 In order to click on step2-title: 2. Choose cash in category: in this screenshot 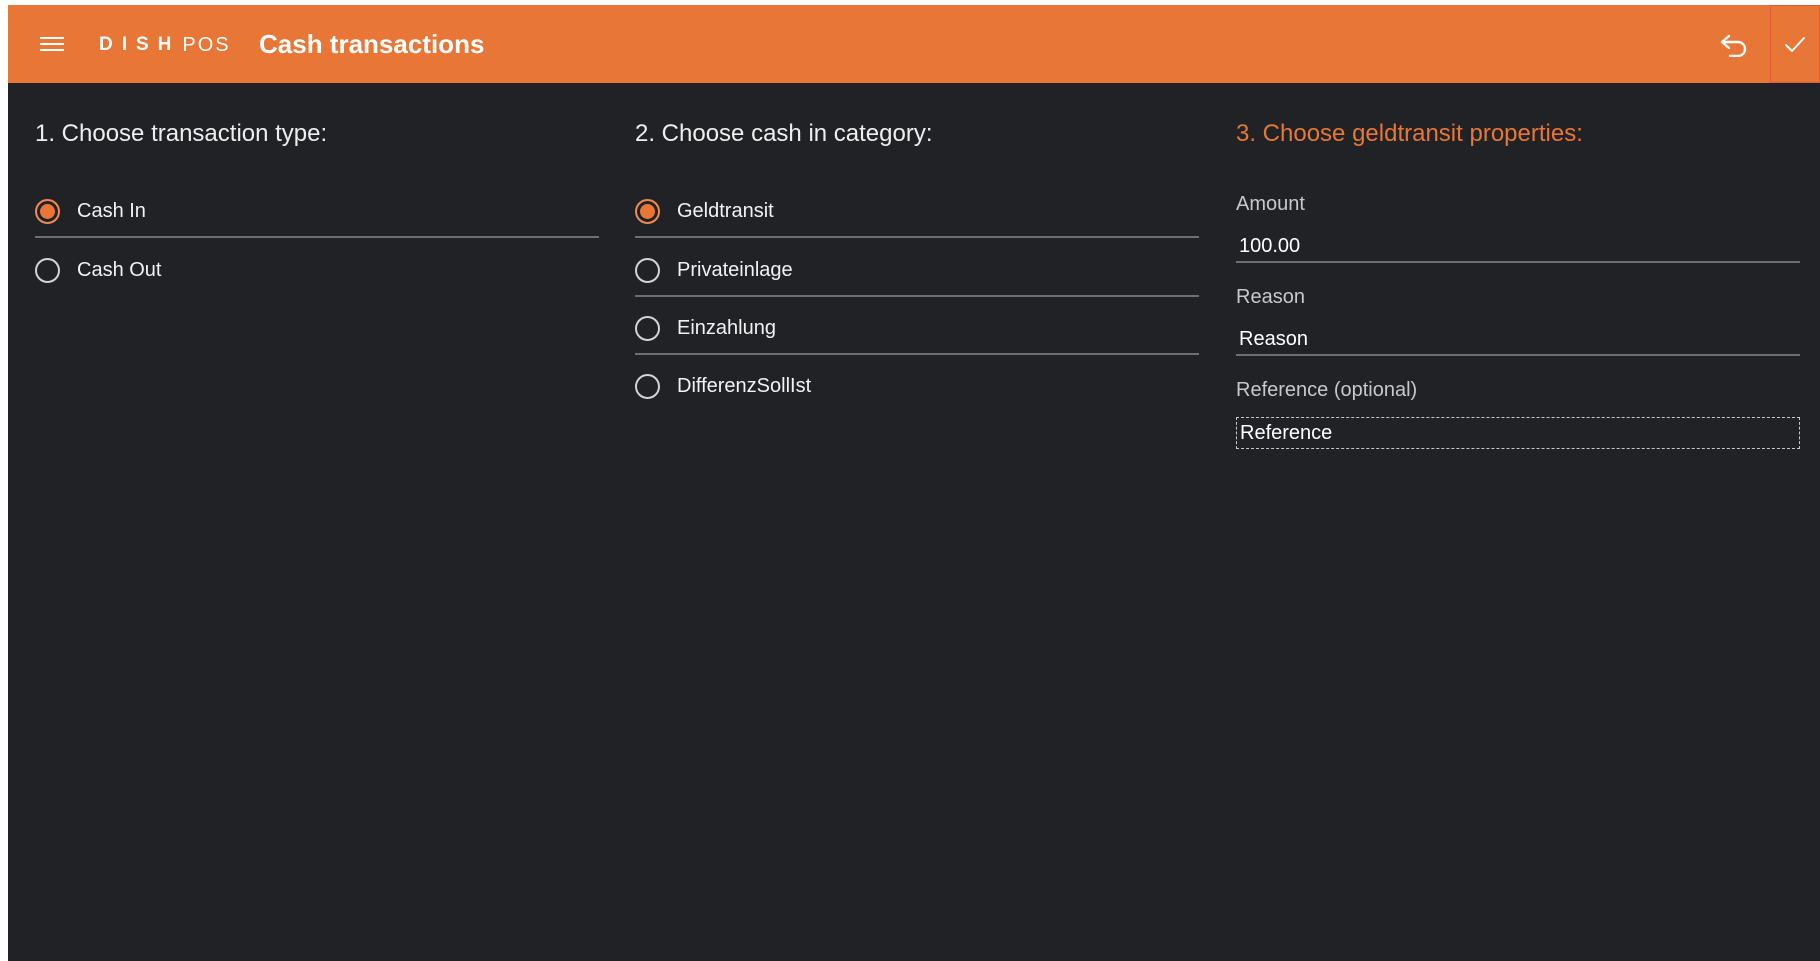, I will do `click(784, 133)`.